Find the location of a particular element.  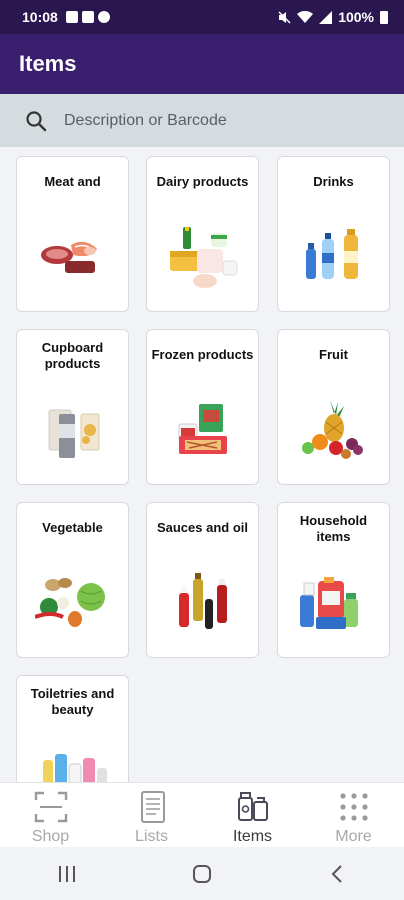

gear-icon is located at coordinates (103, 17).